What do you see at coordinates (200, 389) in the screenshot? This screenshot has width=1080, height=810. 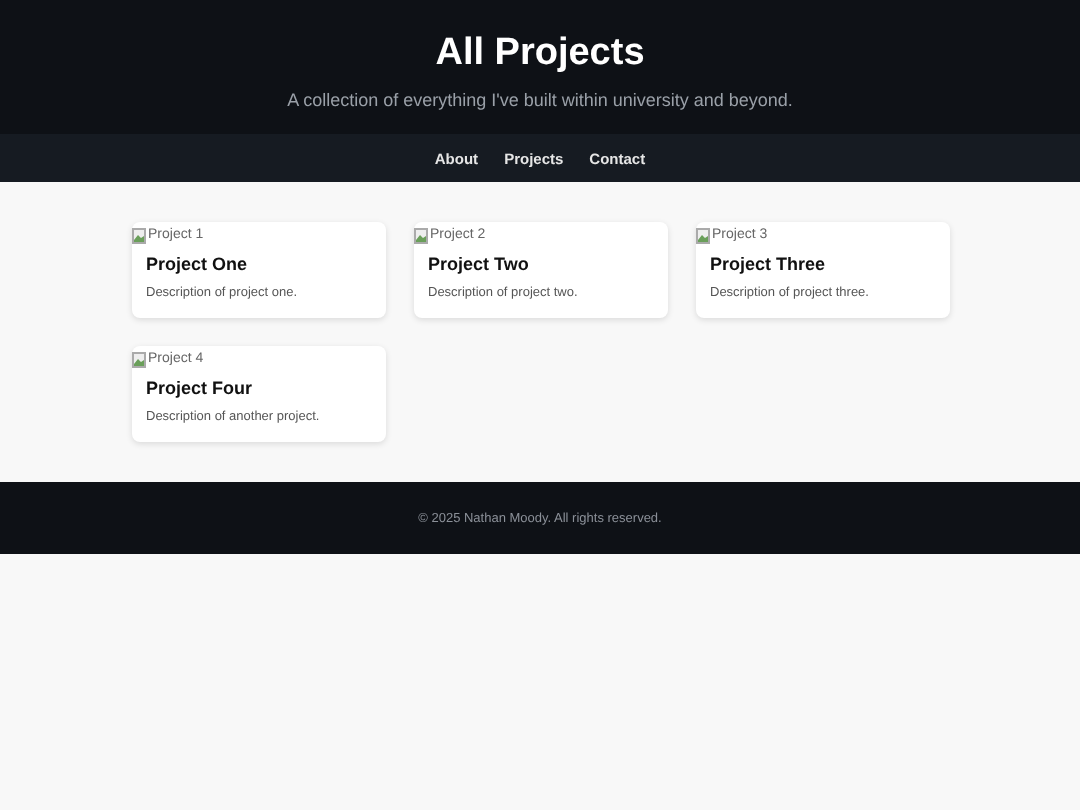 I see `project-title: Project Four` at bounding box center [200, 389].